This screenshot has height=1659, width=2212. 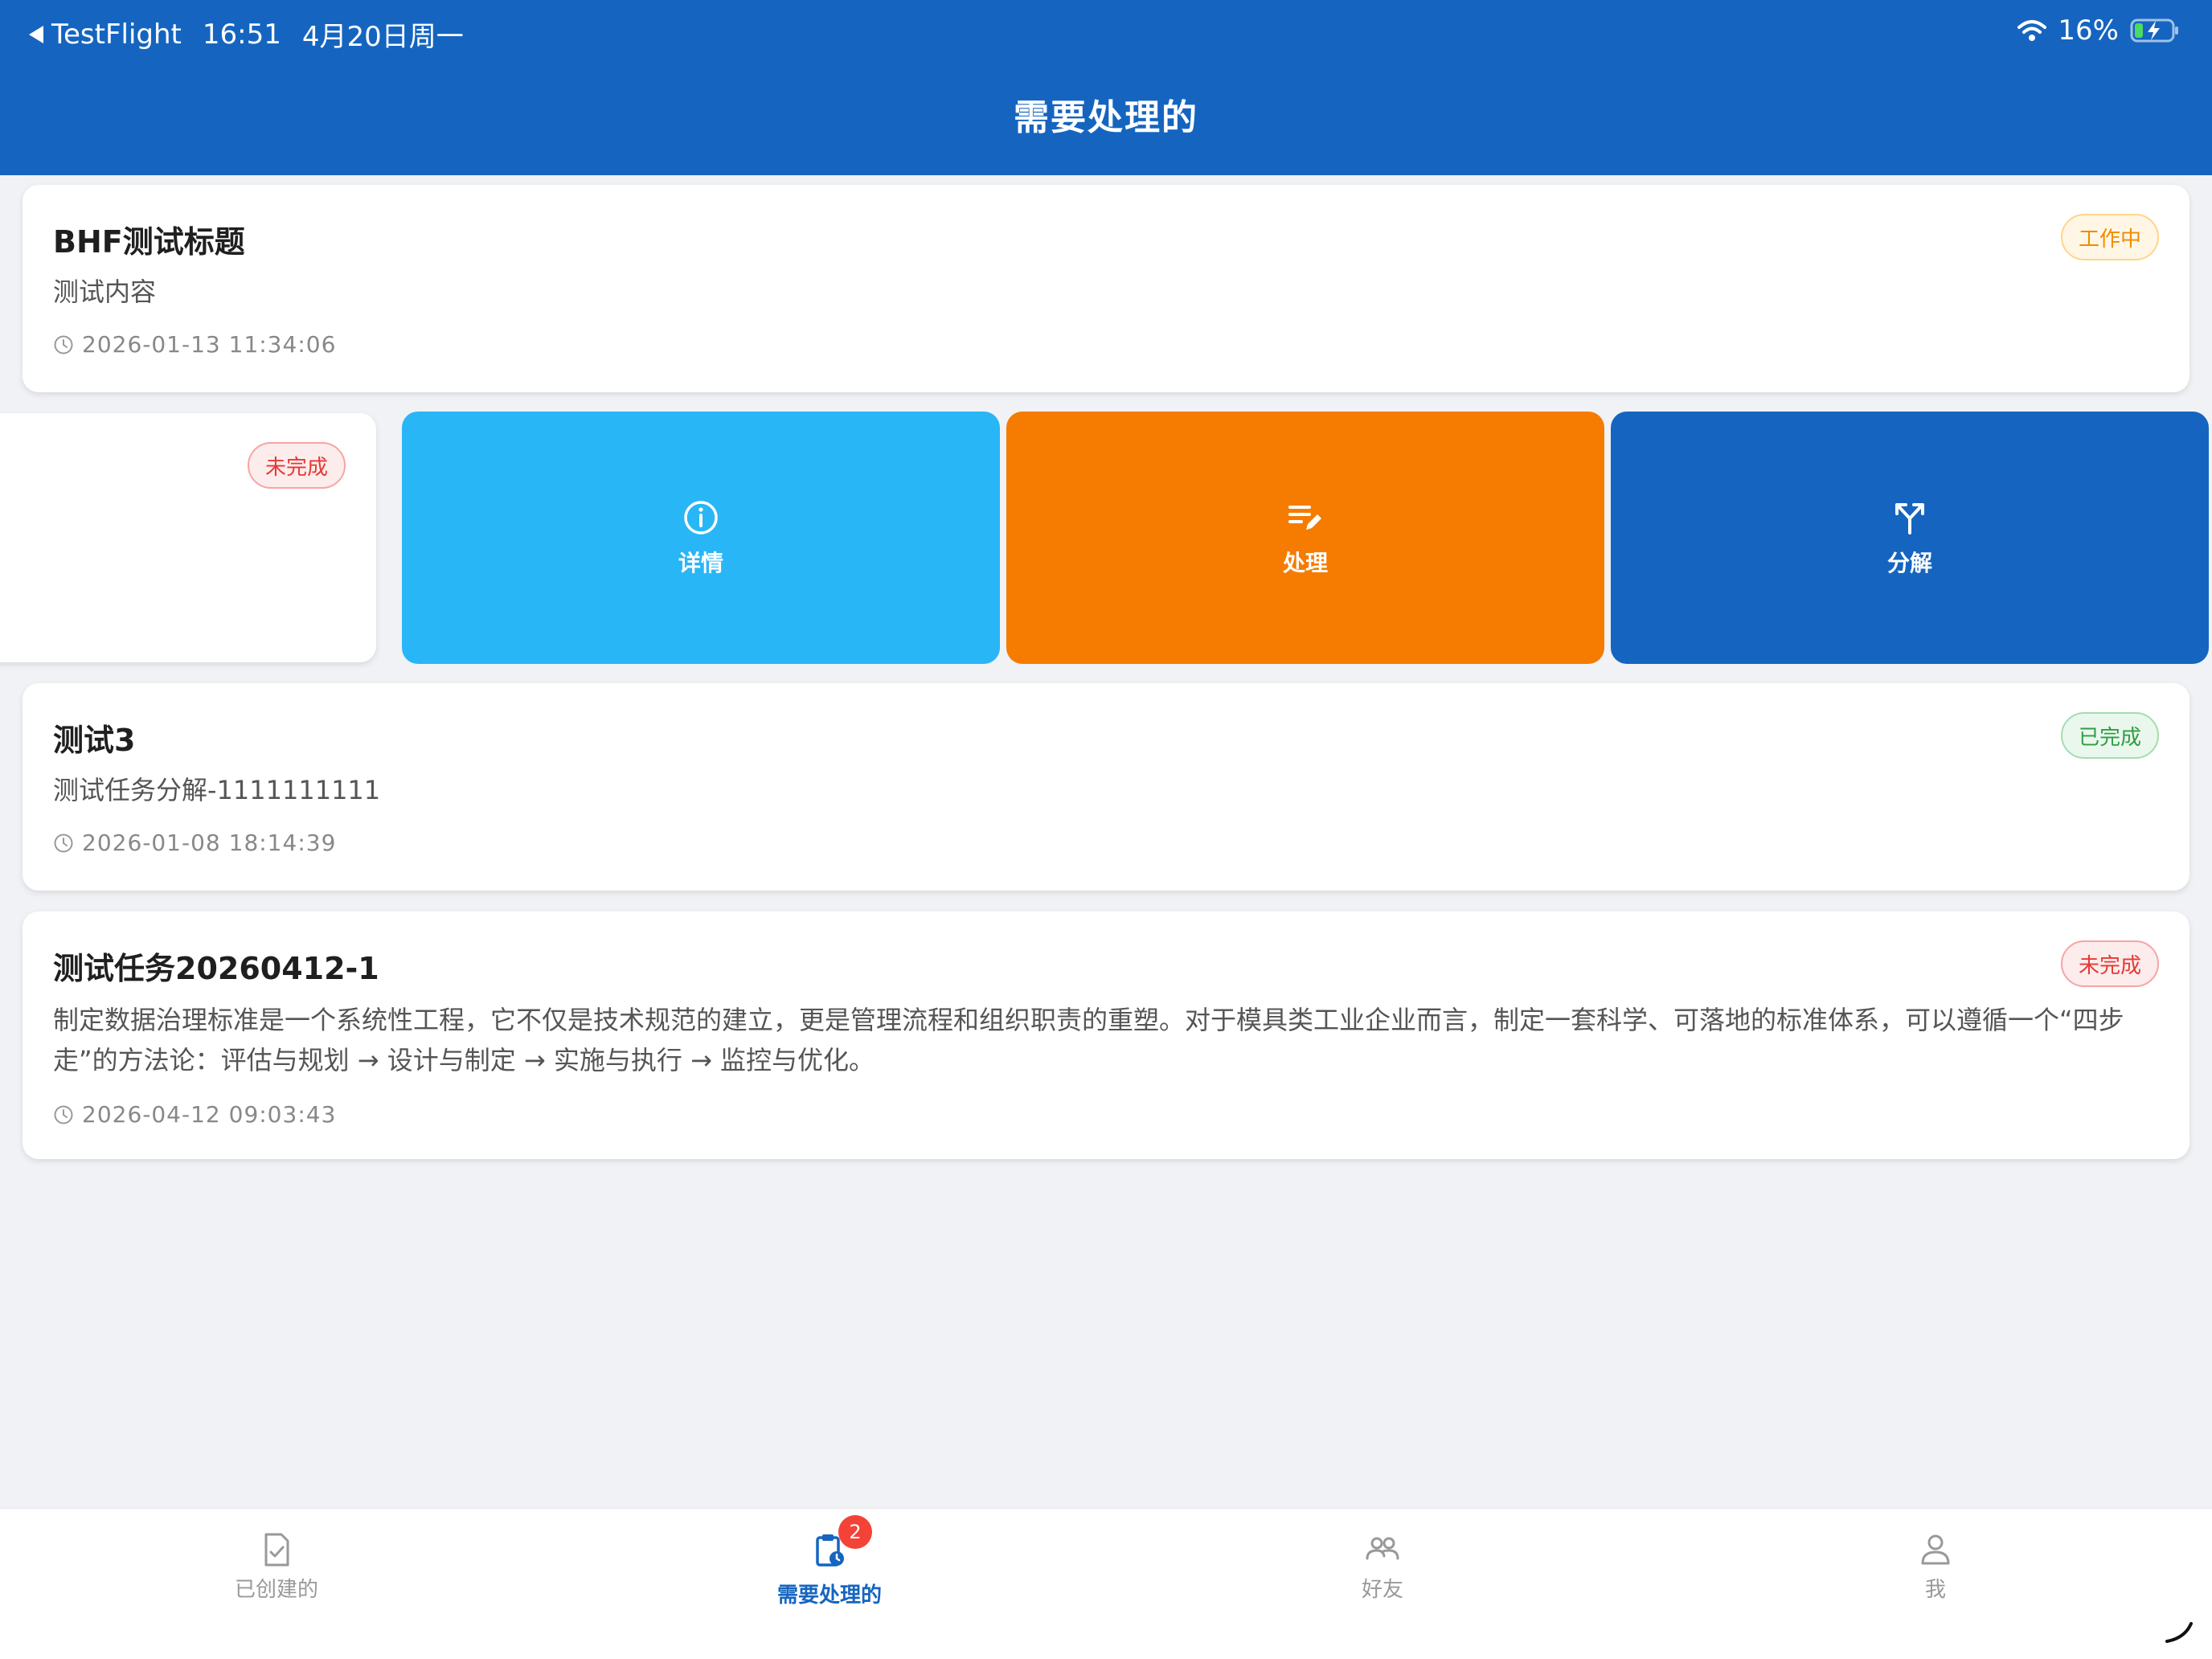 I want to click on tab-friends-label: 好友, so click(x=1382, y=1590).